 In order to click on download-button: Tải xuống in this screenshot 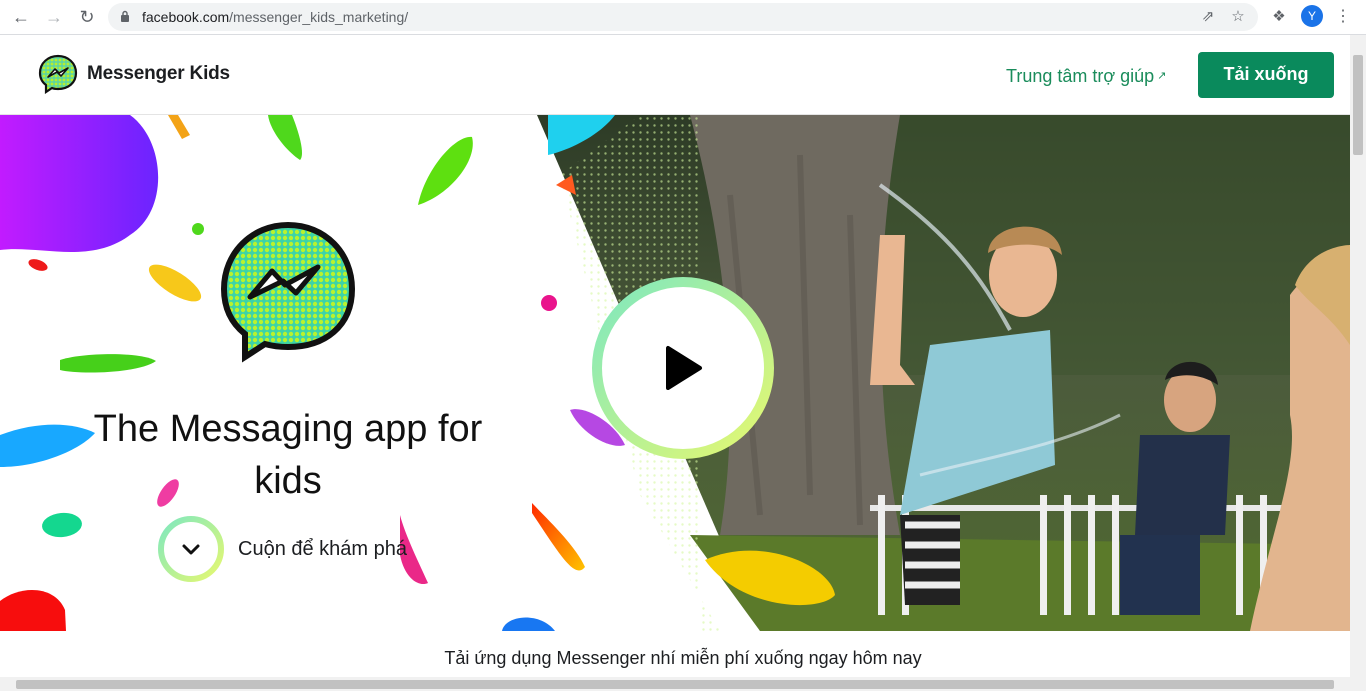, I will do `click(1266, 75)`.